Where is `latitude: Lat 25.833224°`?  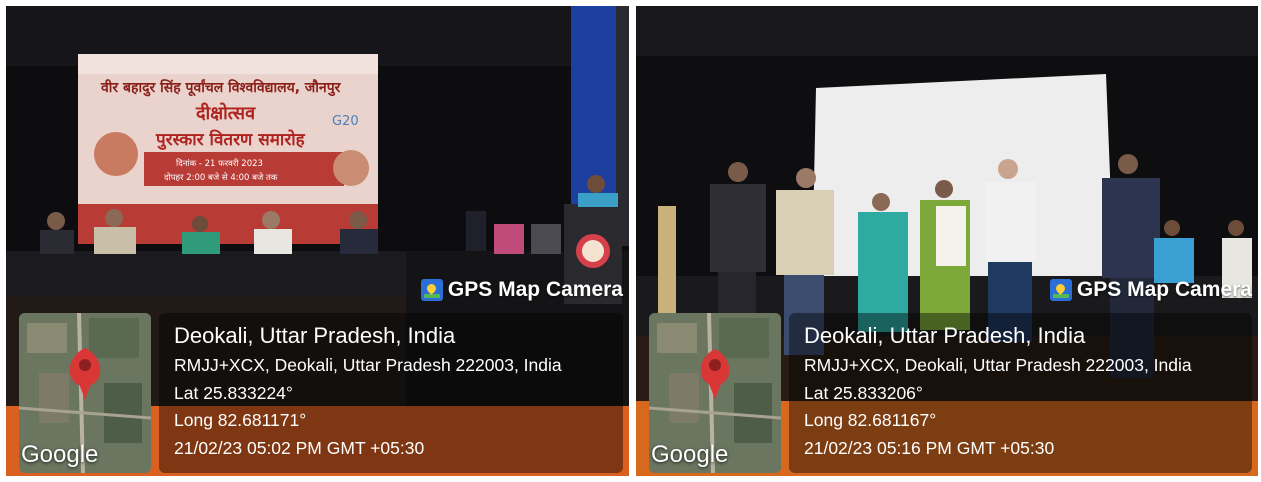
latitude: Lat 25.833224° is located at coordinates (233, 393).